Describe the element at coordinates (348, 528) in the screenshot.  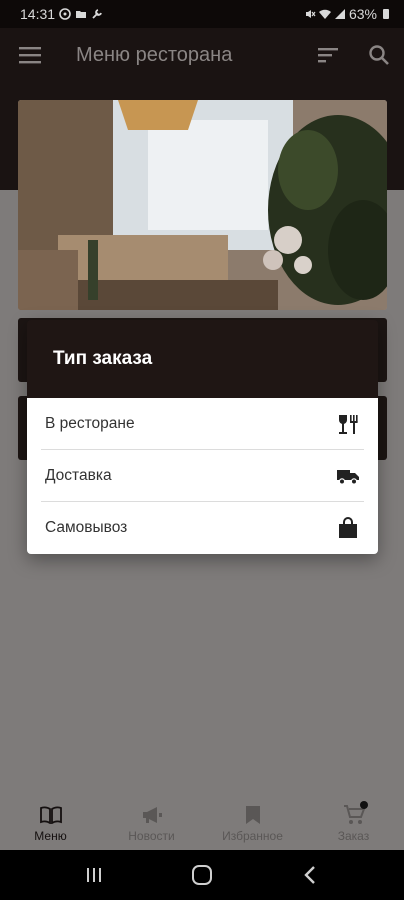
I see `shopping-bag-icon` at that location.